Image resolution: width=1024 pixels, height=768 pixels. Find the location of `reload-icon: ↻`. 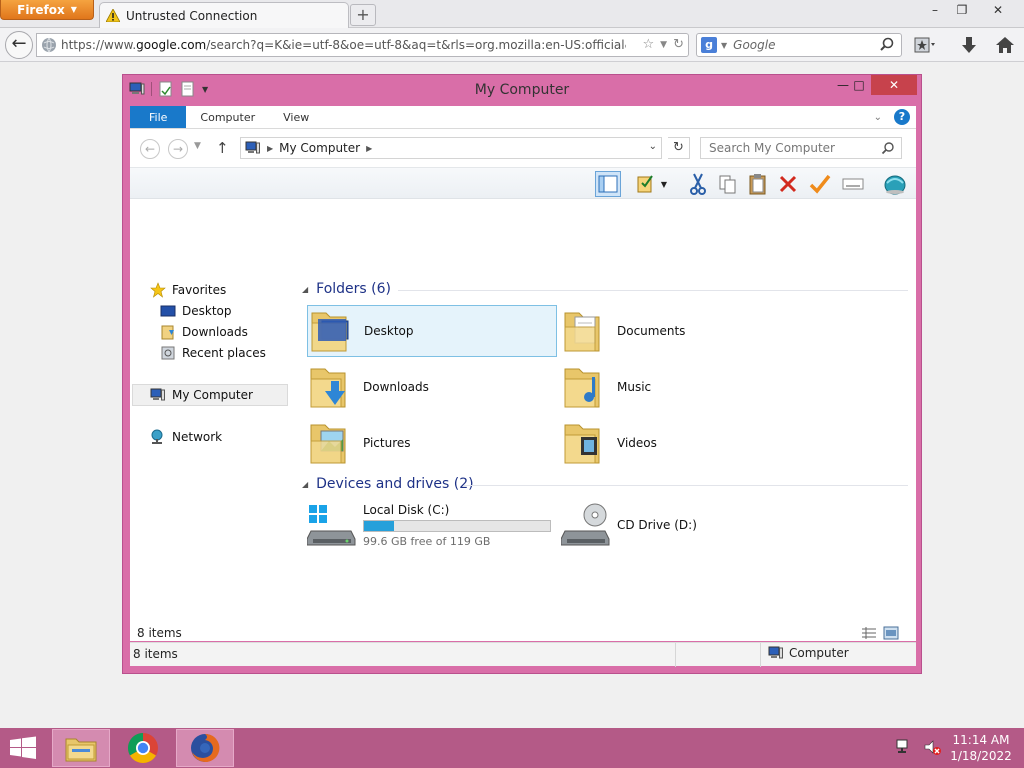

reload-icon: ↻ is located at coordinates (678, 45).